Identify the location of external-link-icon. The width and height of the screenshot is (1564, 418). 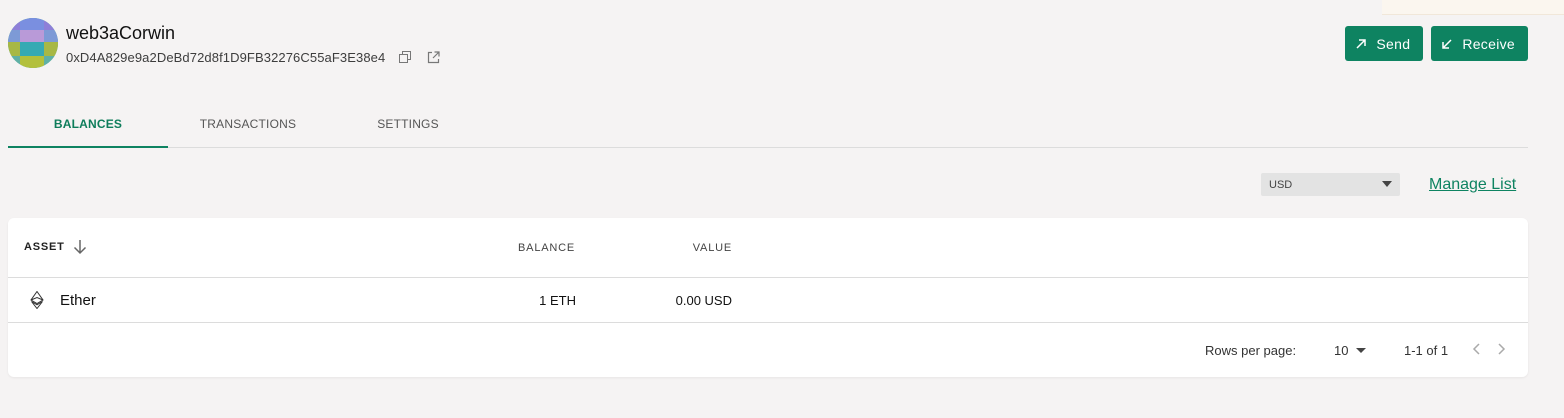
(433, 57).